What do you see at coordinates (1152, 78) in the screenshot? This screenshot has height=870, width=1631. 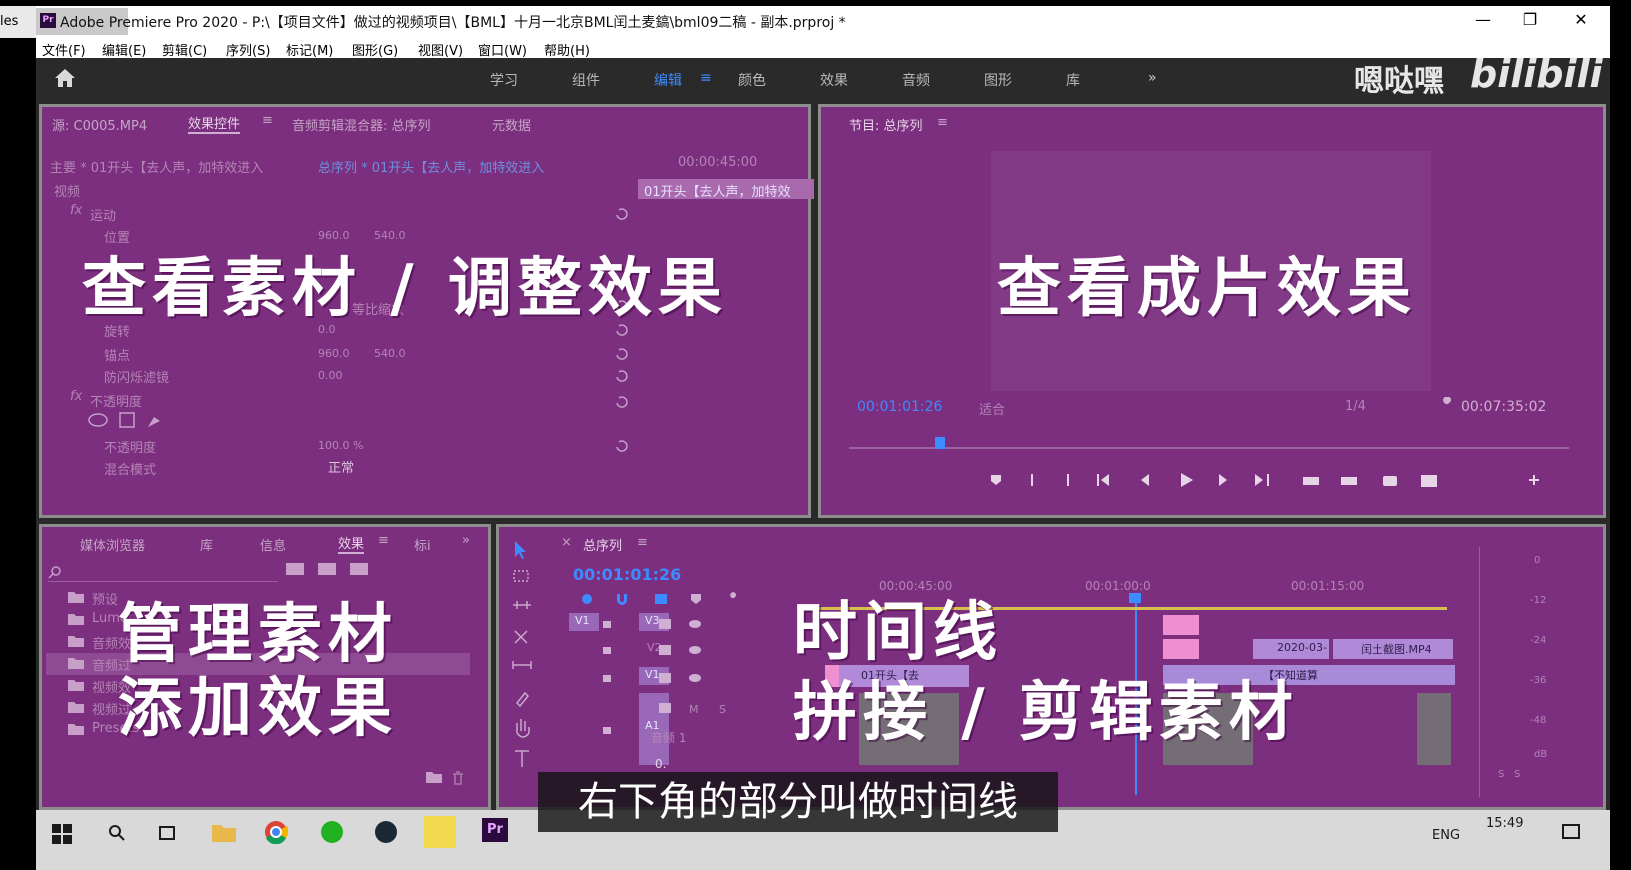 I see `workspace-more: »` at bounding box center [1152, 78].